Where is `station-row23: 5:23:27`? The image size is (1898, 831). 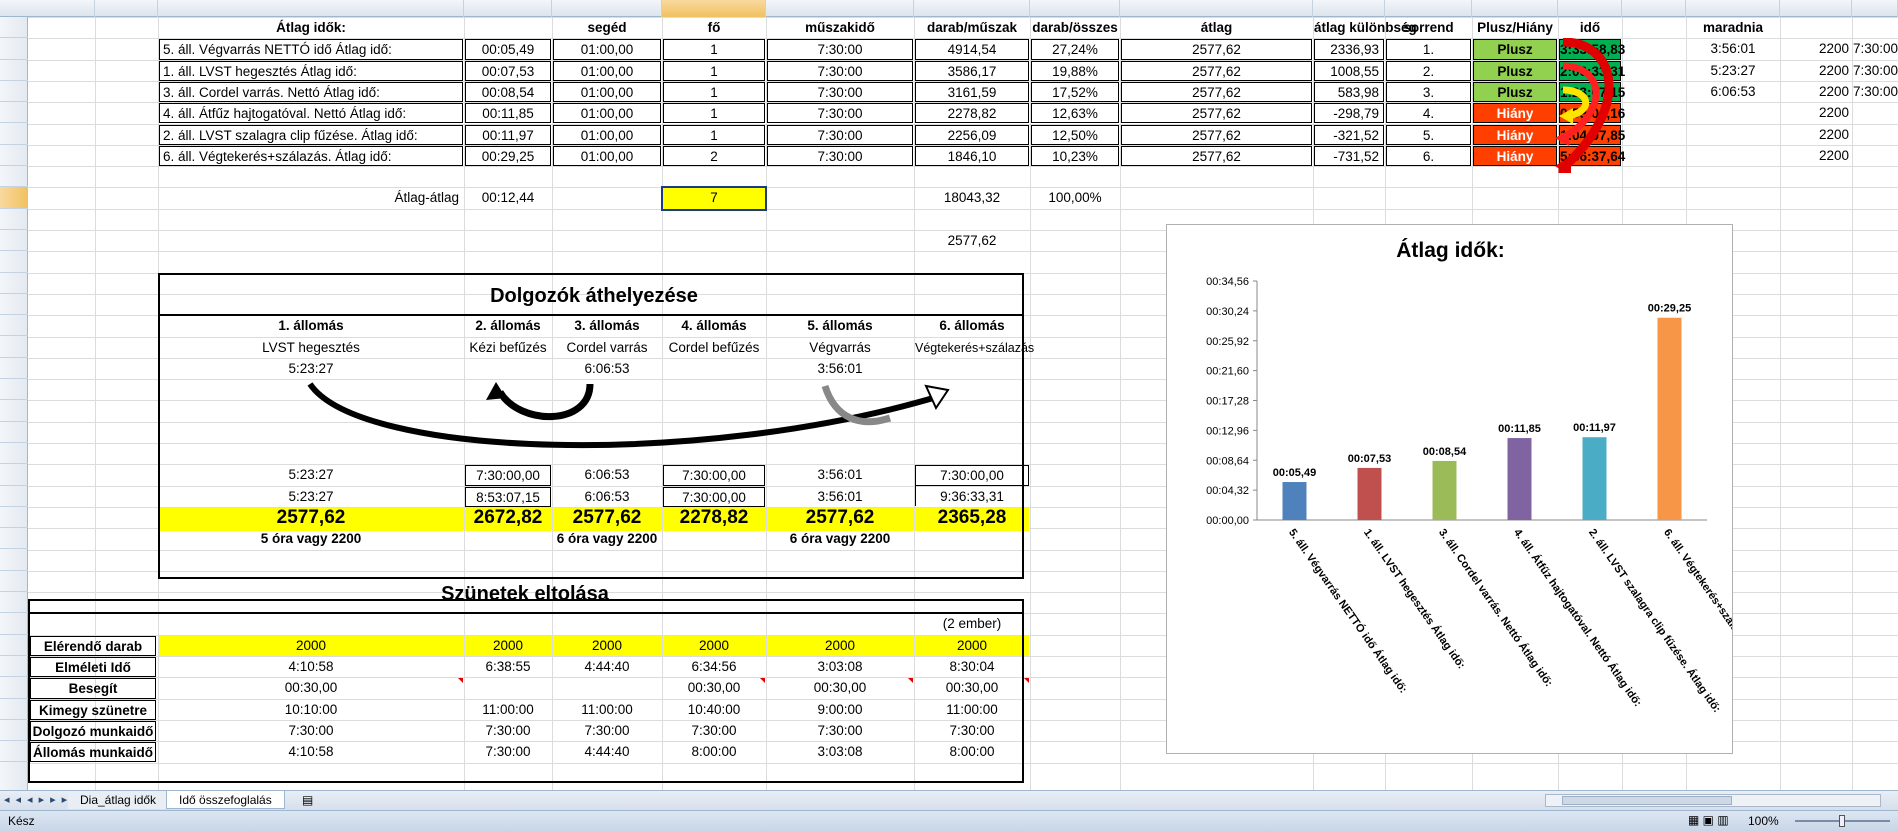 station-row23: 5:23:27 is located at coordinates (311, 475).